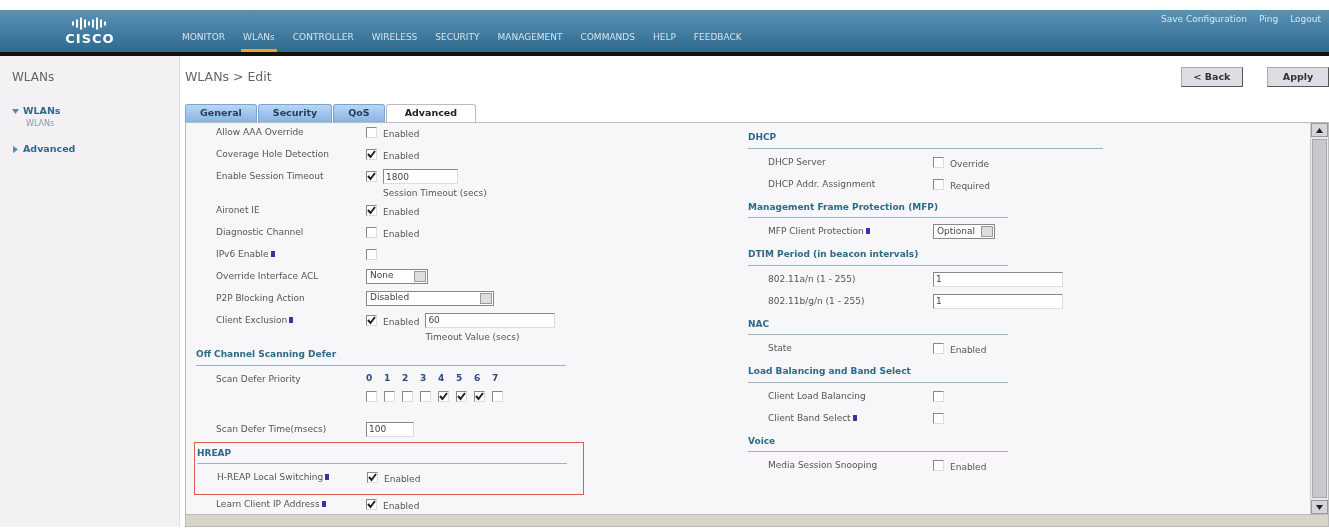 The width and height of the screenshot is (1329, 531). I want to click on header-link: Save Configuration, so click(1204, 21).